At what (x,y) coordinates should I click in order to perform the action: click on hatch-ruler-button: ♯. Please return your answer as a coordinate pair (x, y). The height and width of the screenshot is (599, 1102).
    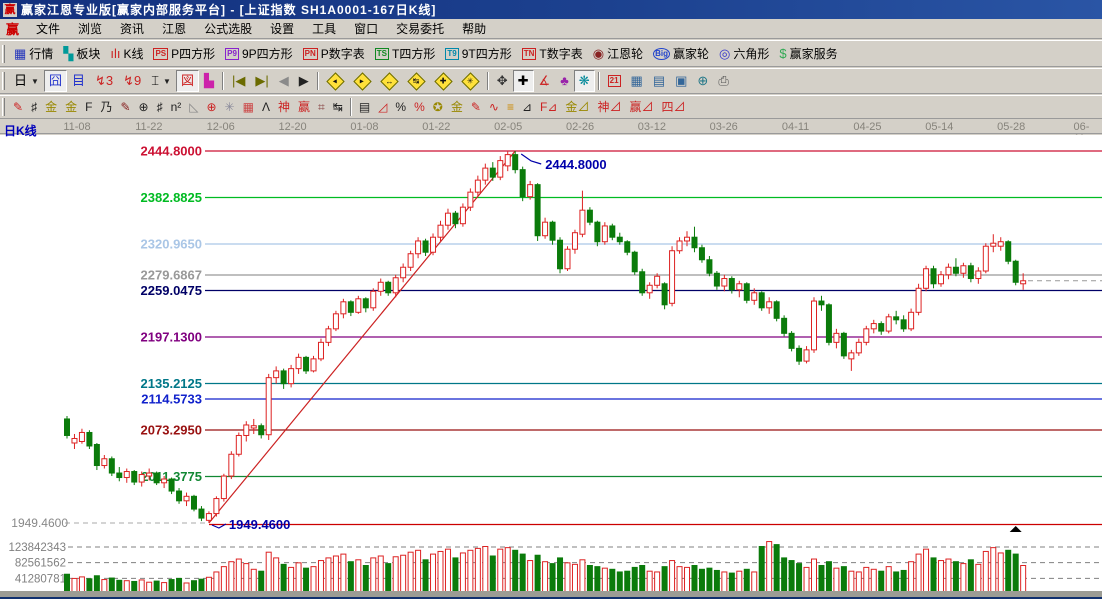
    Looking at the image, I should click on (34, 107).